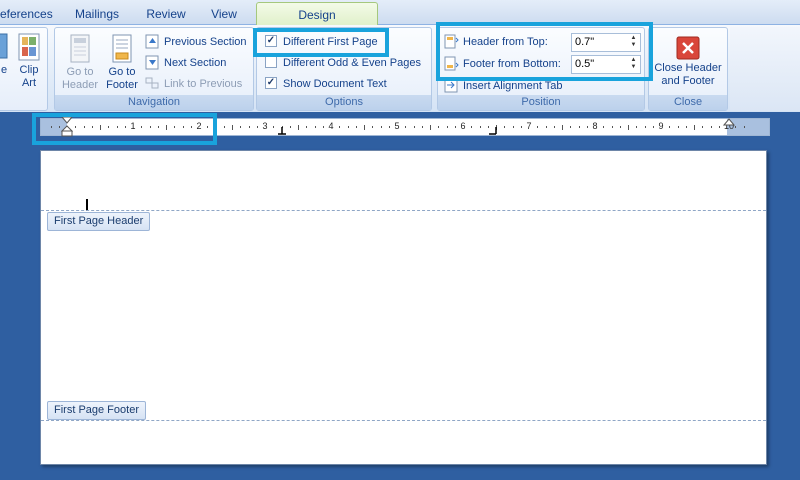  Describe the element at coordinates (271, 62) in the screenshot. I see `different-odd-even-check-icon` at that location.